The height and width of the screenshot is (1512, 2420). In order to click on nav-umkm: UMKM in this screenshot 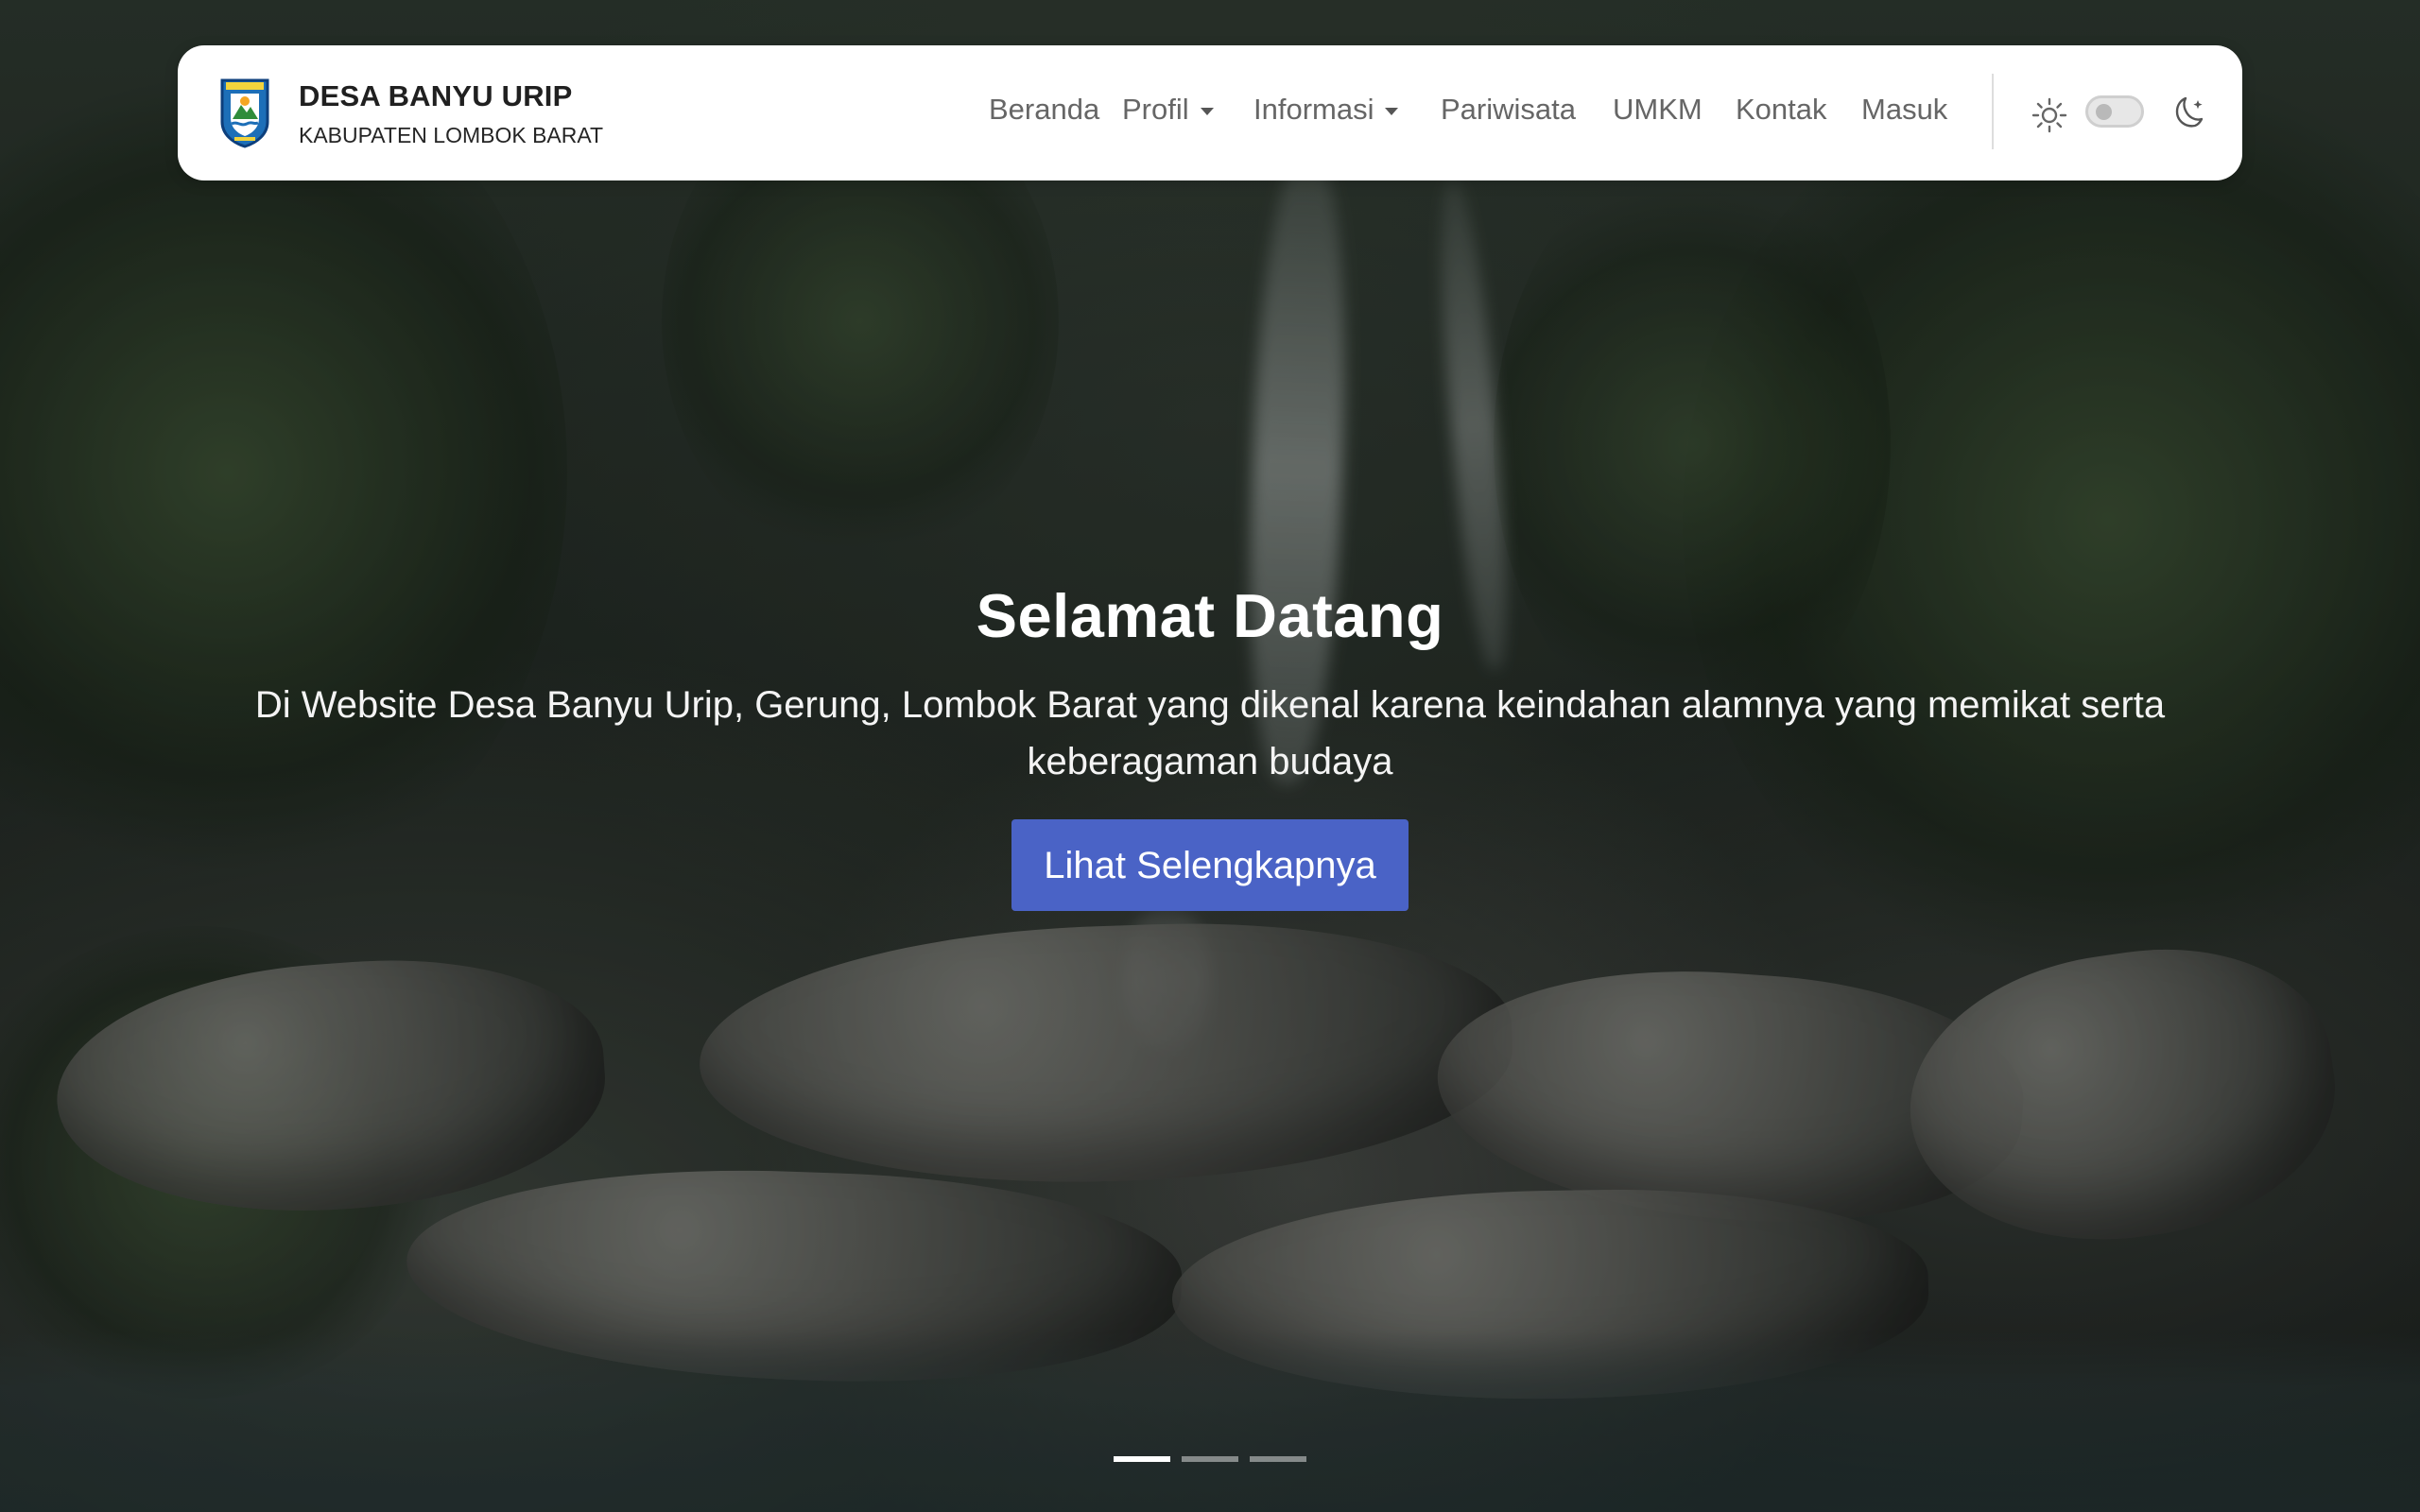, I will do `click(1658, 109)`.